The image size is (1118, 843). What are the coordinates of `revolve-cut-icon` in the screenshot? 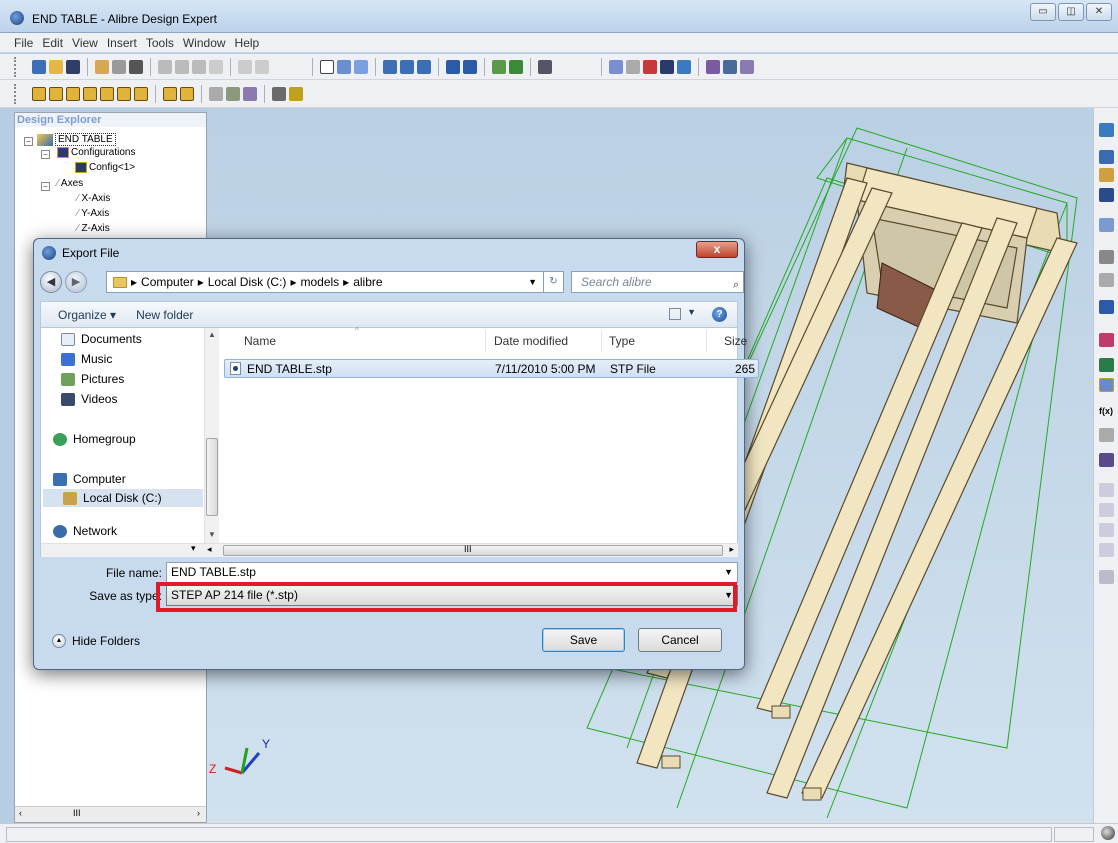 It's located at (90, 93).